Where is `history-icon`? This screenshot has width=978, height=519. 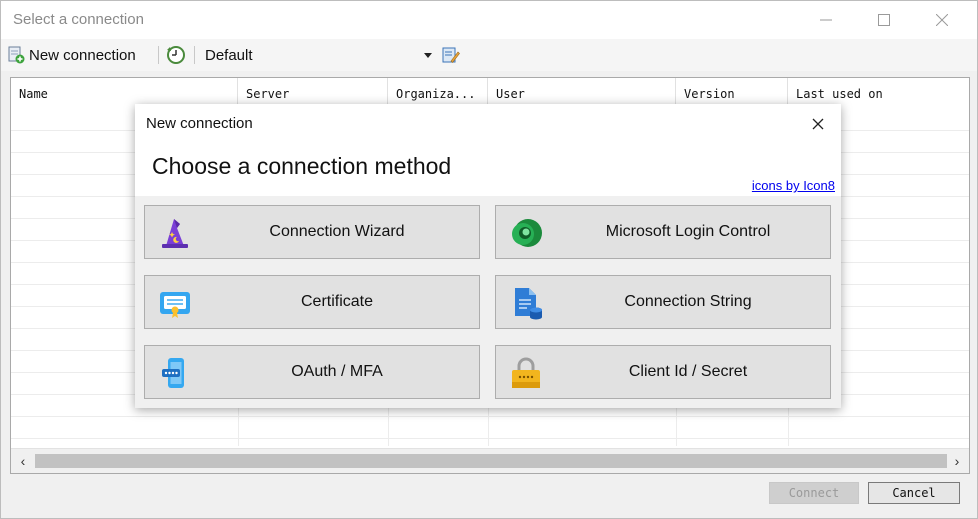 history-icon is located at coordinates (176, 55).